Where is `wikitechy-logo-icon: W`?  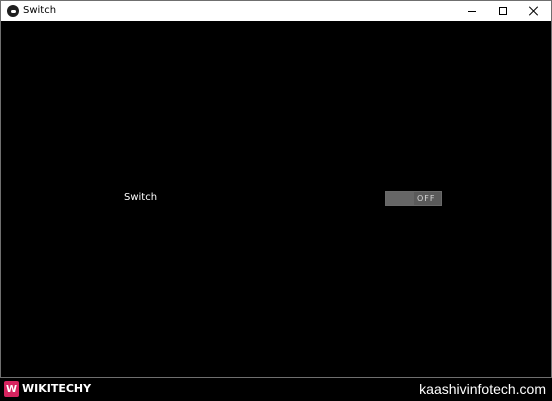
wikitechy-logo-icon: W is located at coordinates (11, 389).